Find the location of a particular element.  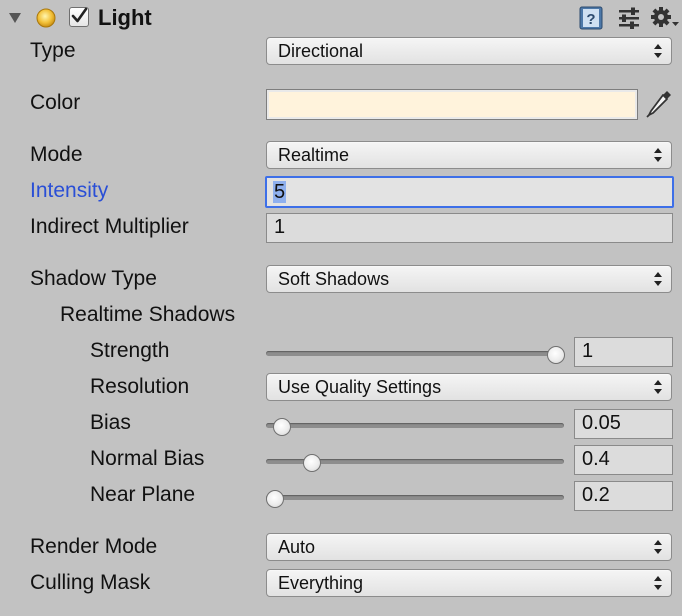

type-label: Type is located at coordinates (53, 50).